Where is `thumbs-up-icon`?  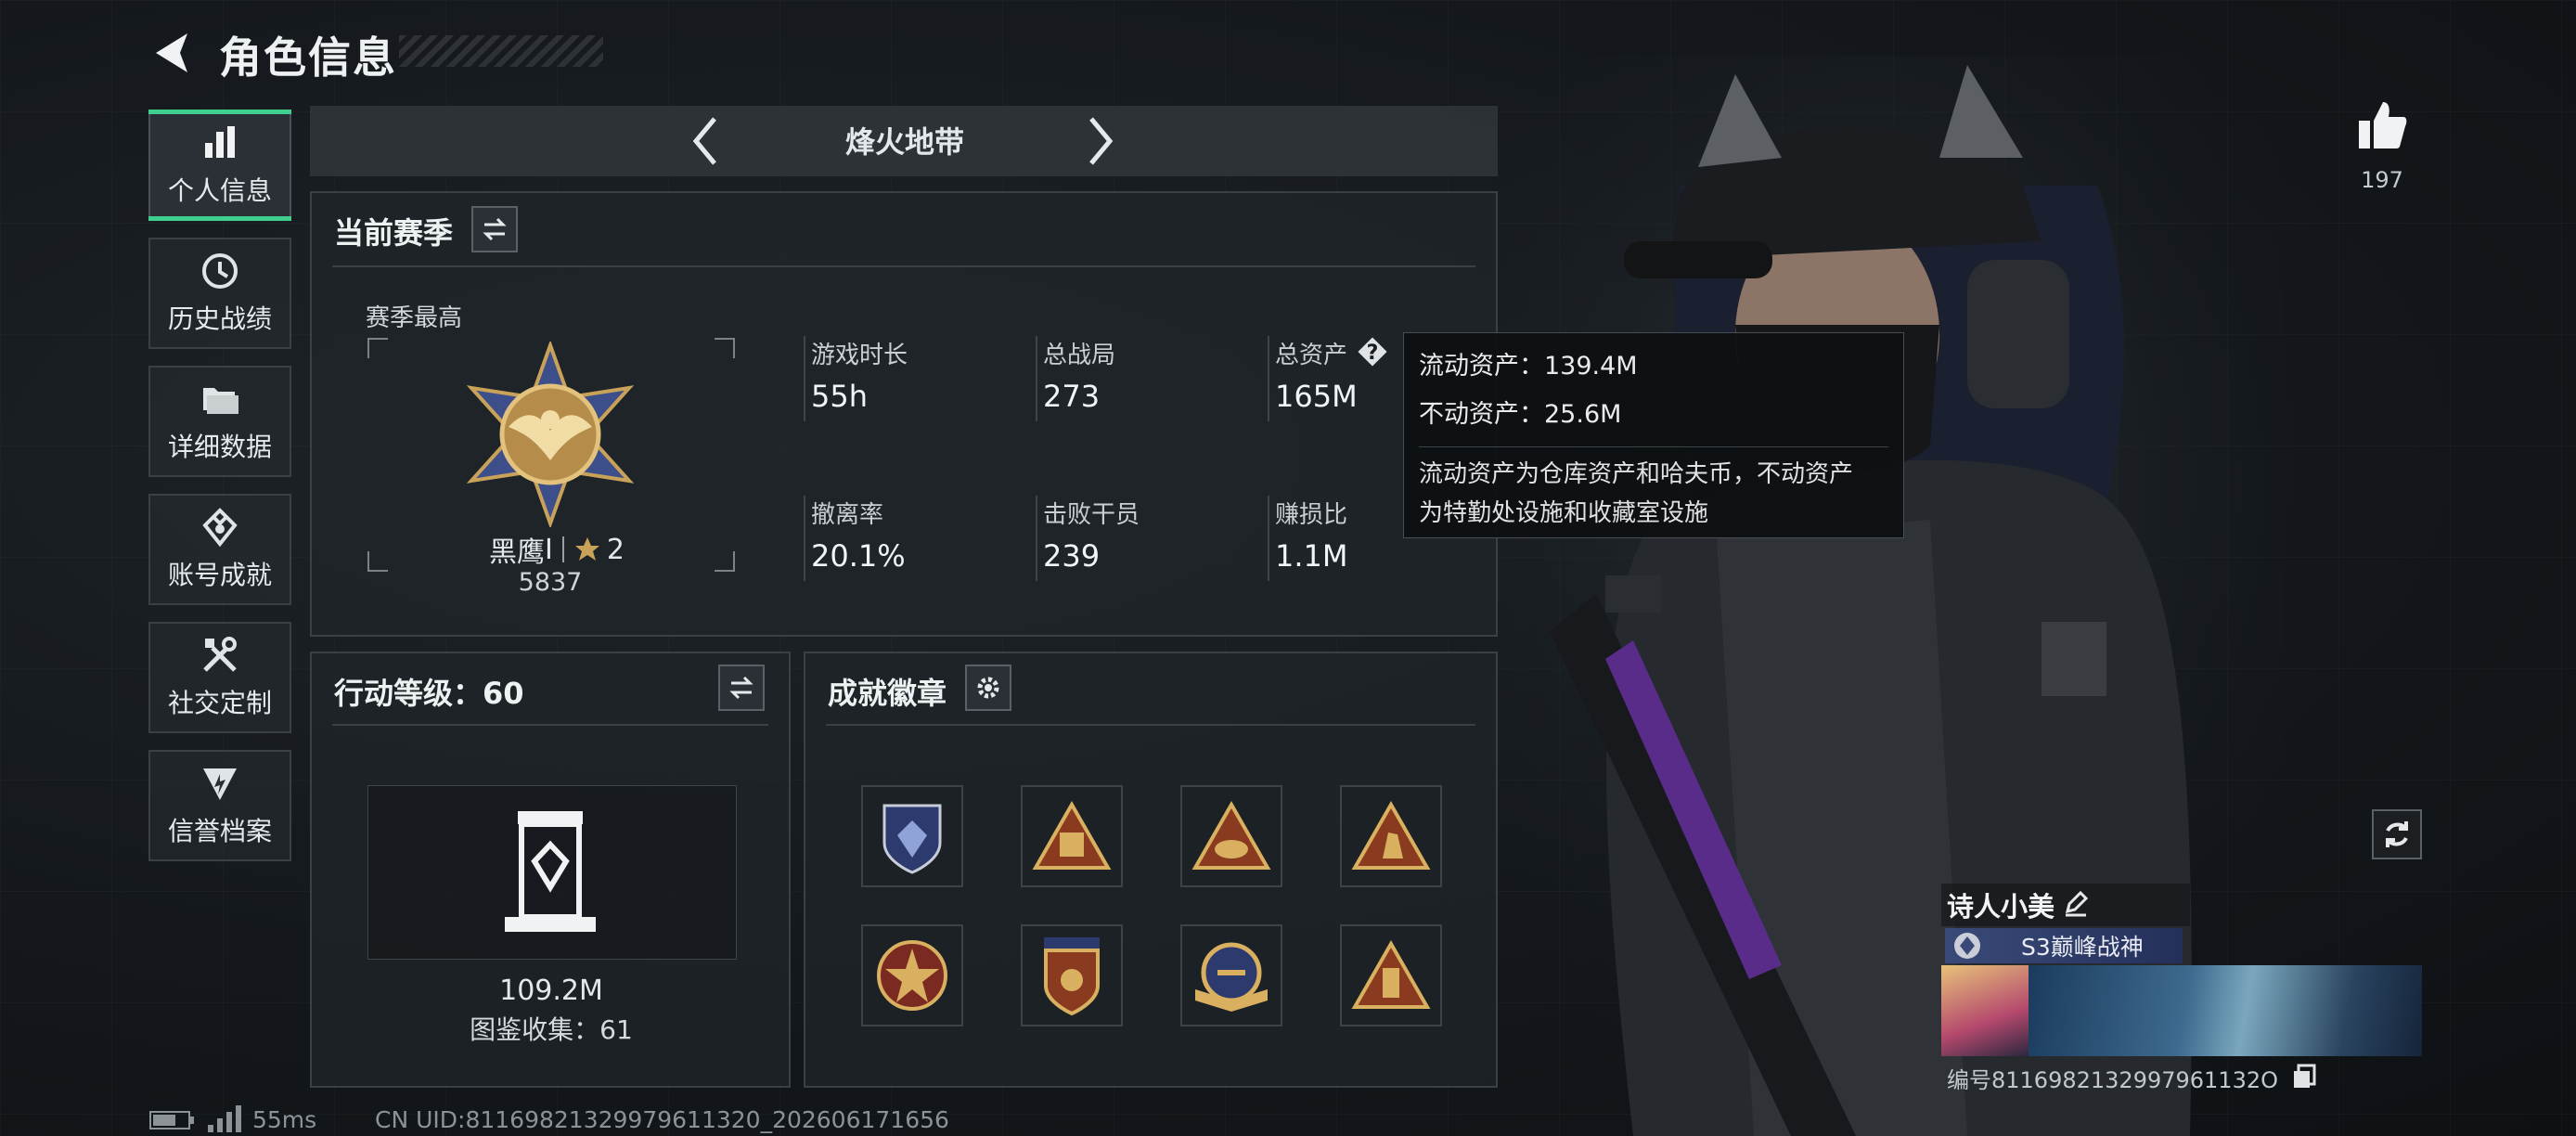 thumbs-up-icon is located at coordinates (2382, 125).